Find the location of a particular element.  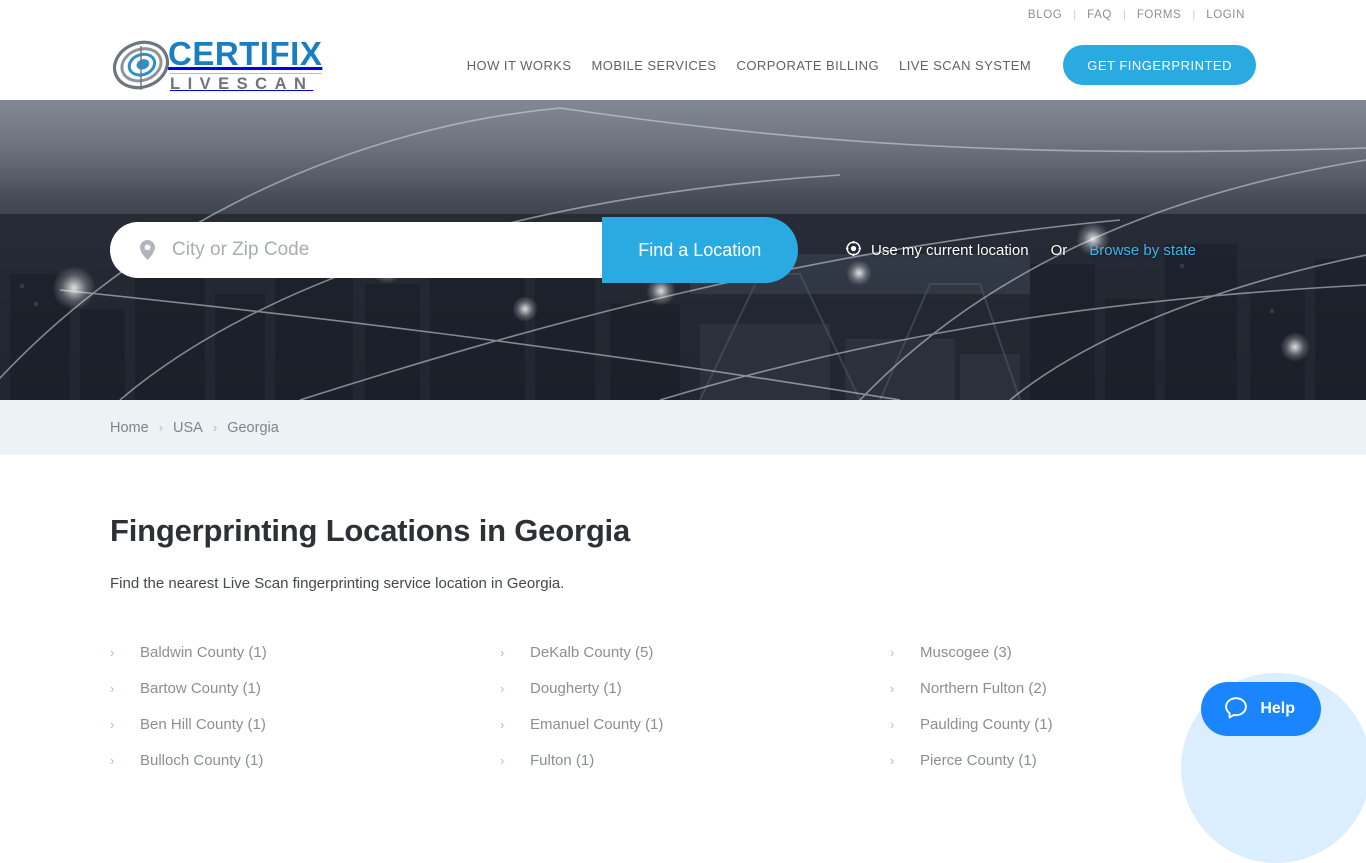

county-link: DeKalb County (5) is located at coordinates (591, 652).